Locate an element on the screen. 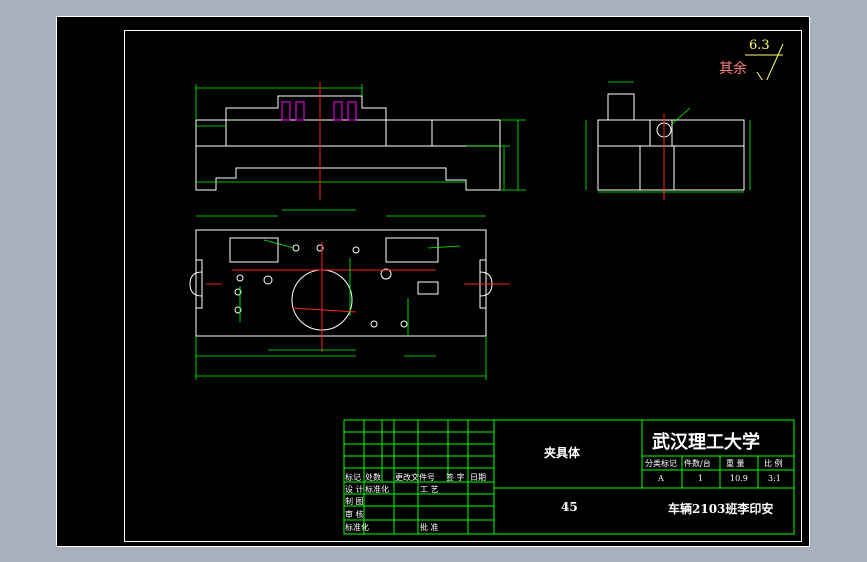  standard-label: 标准化 is located at coordinates (377, 489).